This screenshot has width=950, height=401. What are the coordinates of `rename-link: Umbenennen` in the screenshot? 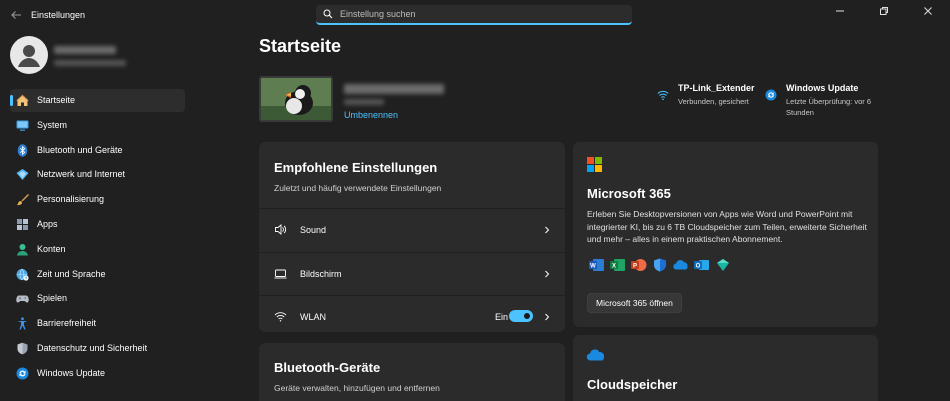 It's located at (371, 115).